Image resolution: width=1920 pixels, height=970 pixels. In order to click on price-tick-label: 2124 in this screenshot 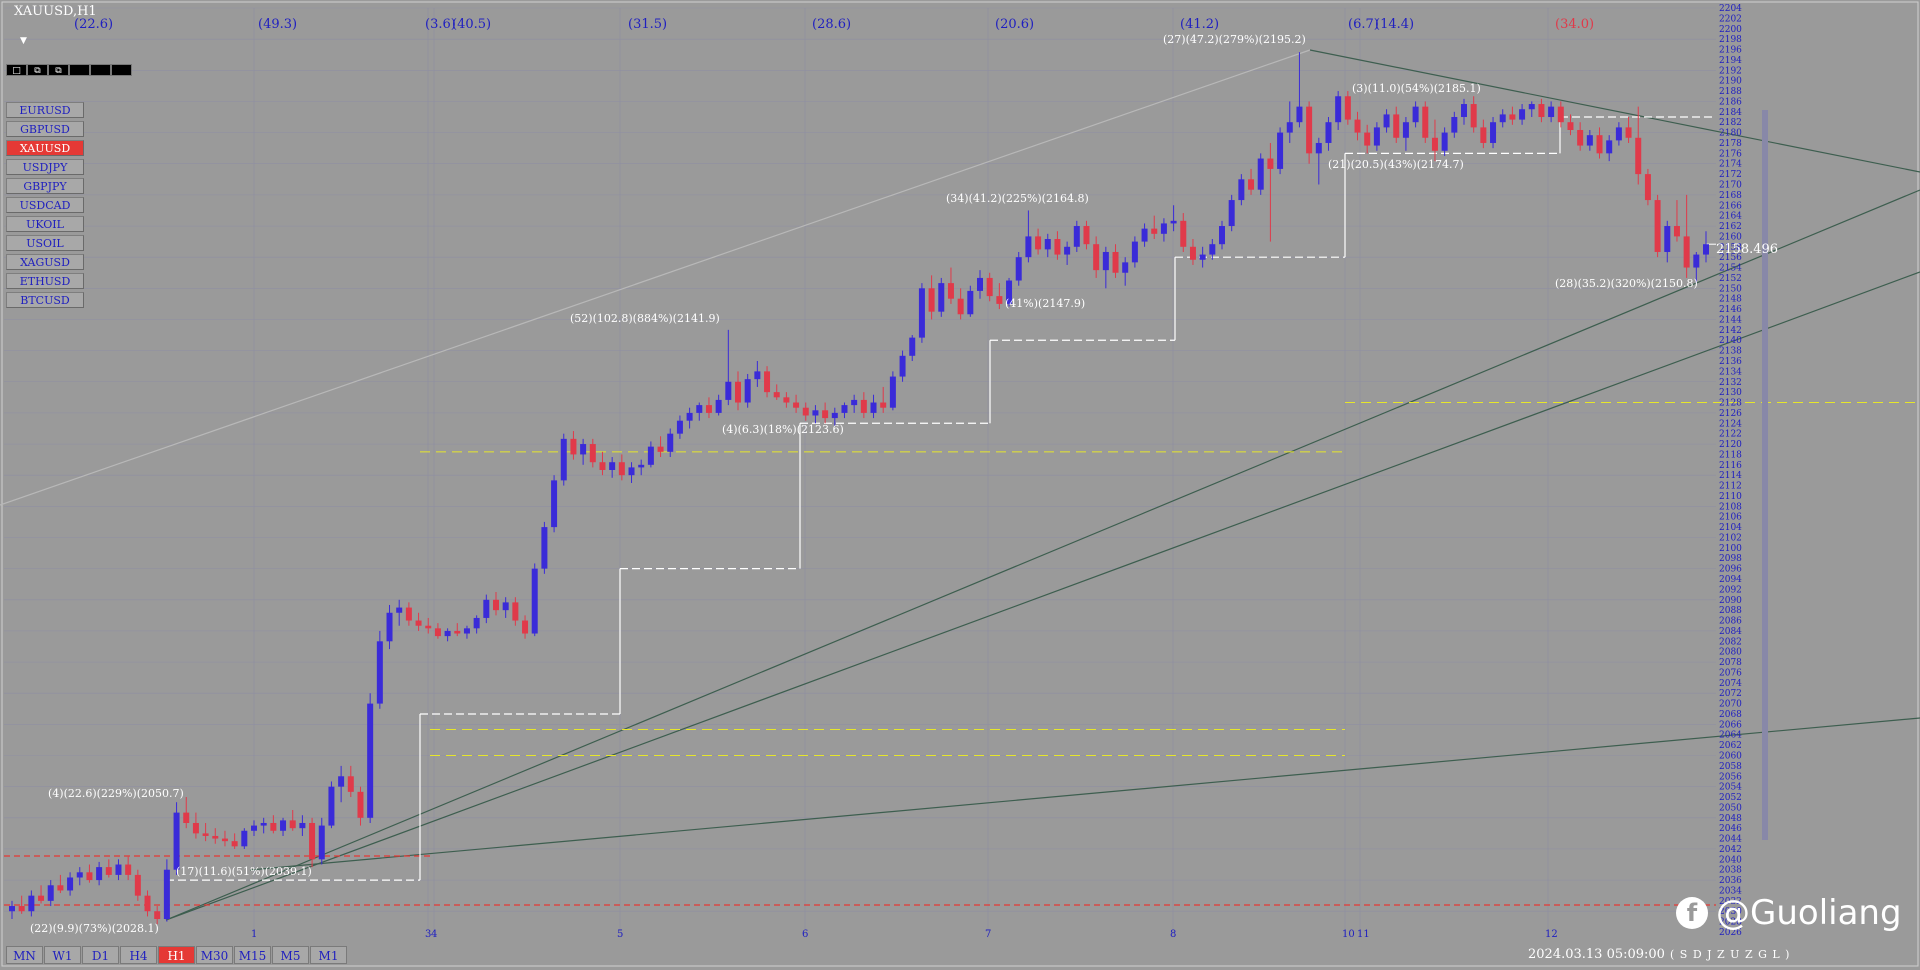, I will do `click(1730, 424)`.